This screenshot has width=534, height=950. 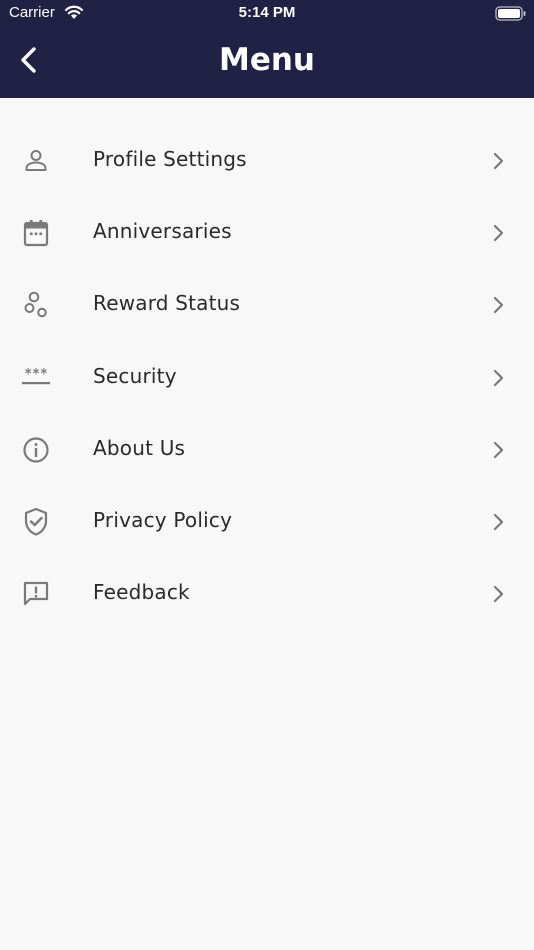 I want to click on menu-item-label: Feedback, so click(x=141, y=592).